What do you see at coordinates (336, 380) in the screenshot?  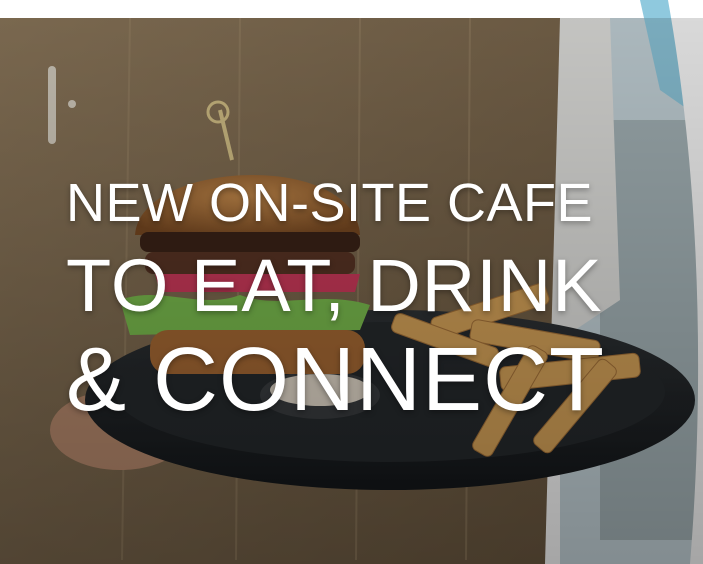 I see `headline-line-3: & CONNECT` at bounding box center [336, 380].